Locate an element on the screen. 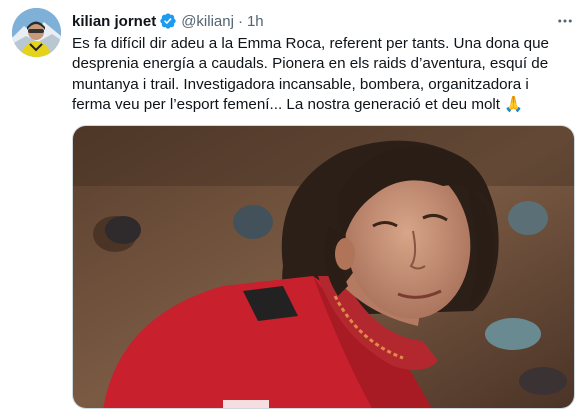 The width and height of the screenshot is (584, 418). avatar is located at coordinates (36, 32).